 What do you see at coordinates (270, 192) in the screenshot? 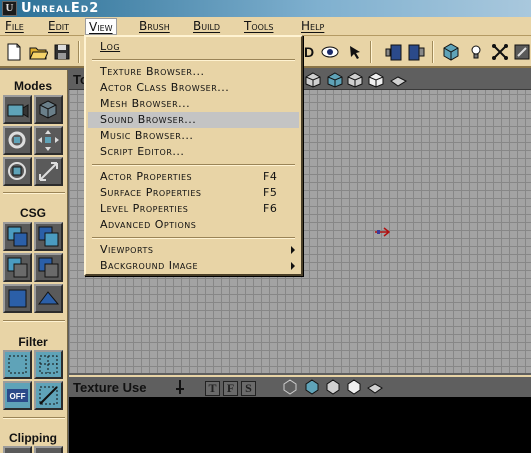
I see `shortcut-f5: F5` at bounding box center [270, 192].